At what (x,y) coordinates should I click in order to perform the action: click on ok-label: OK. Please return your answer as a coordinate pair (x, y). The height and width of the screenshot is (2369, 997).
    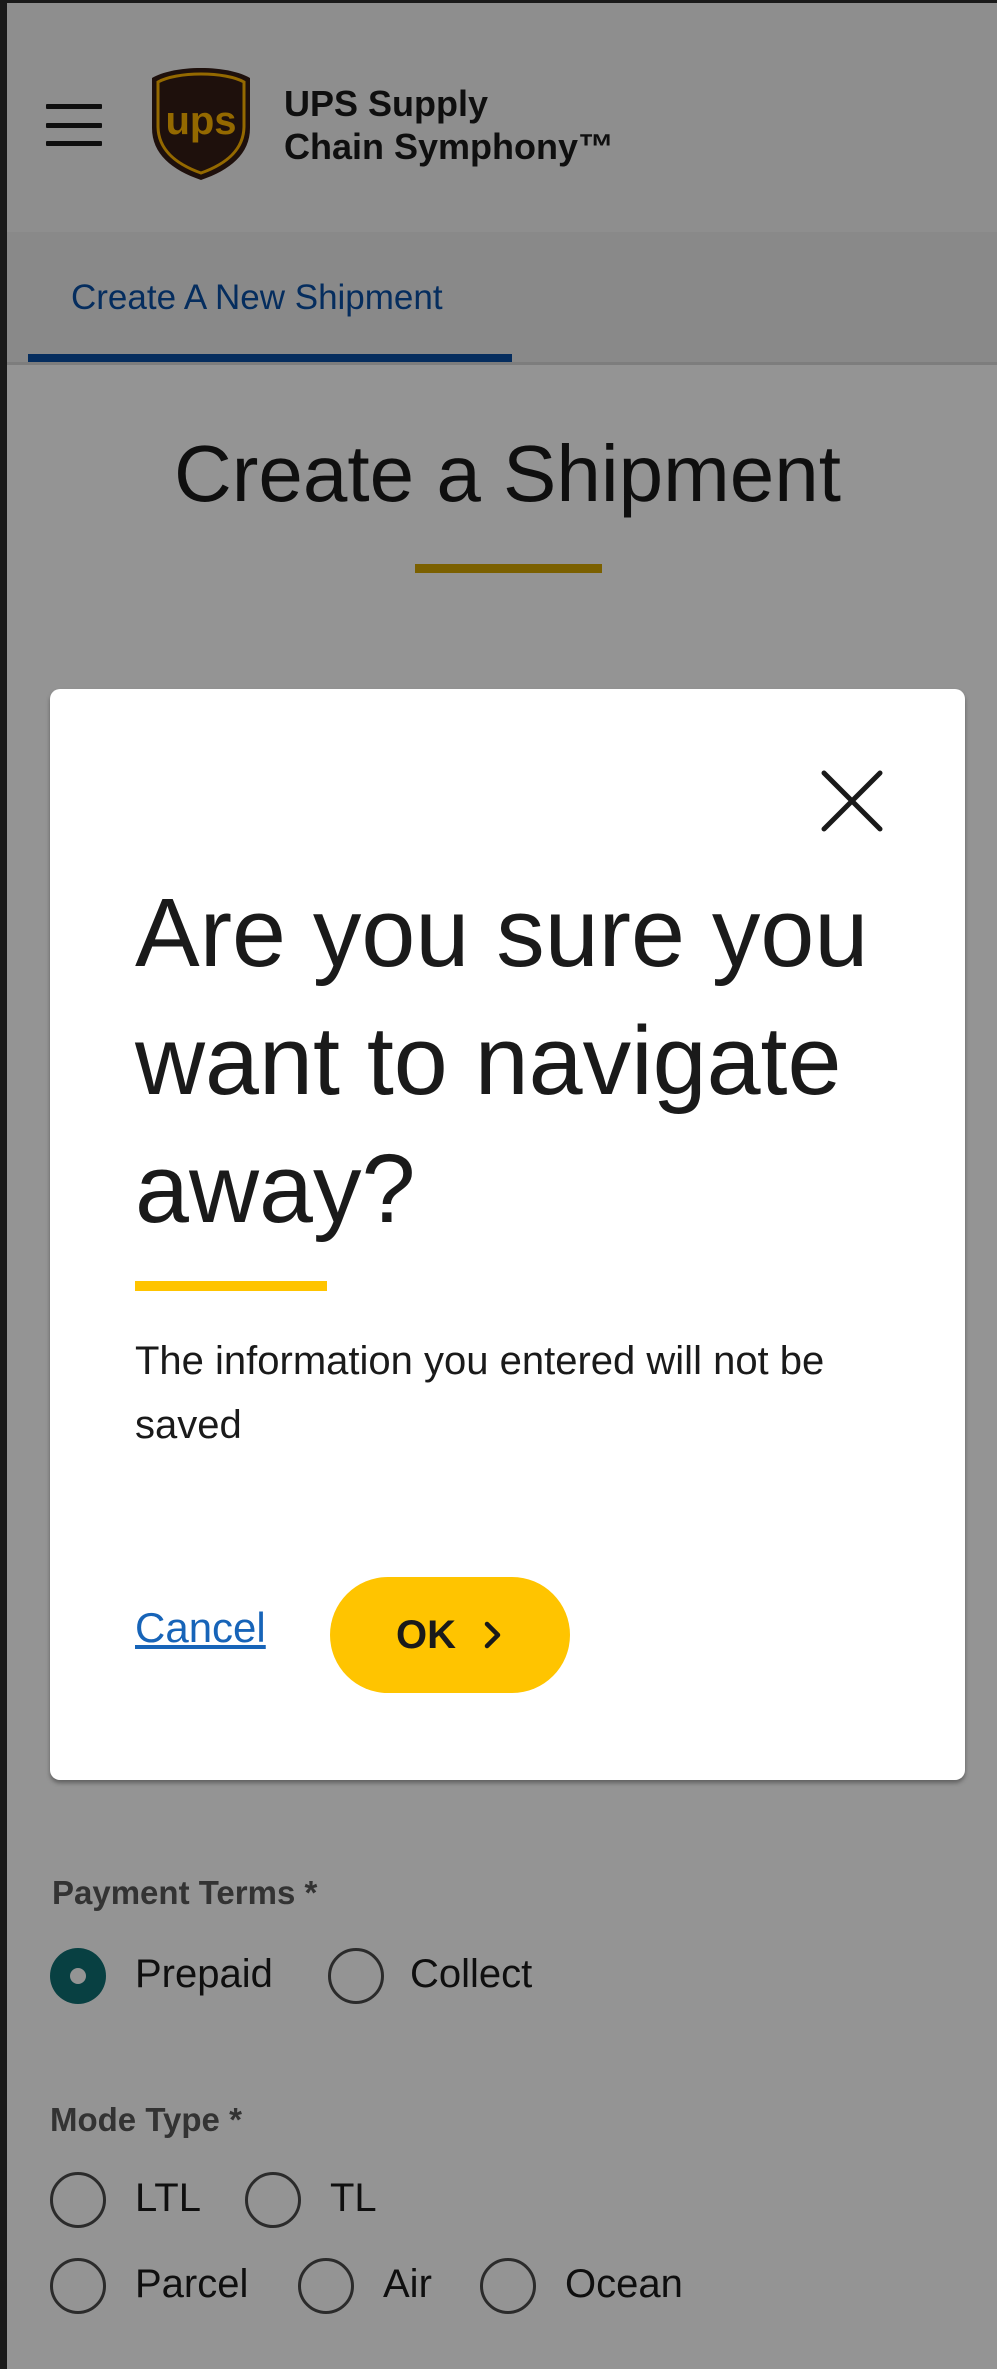
    Looking at the image, I should click on (426, 1634).